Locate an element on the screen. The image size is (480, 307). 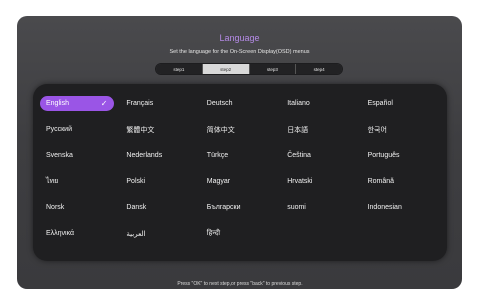
language-option-english: English ✓ is located at coordinates (77, 103).